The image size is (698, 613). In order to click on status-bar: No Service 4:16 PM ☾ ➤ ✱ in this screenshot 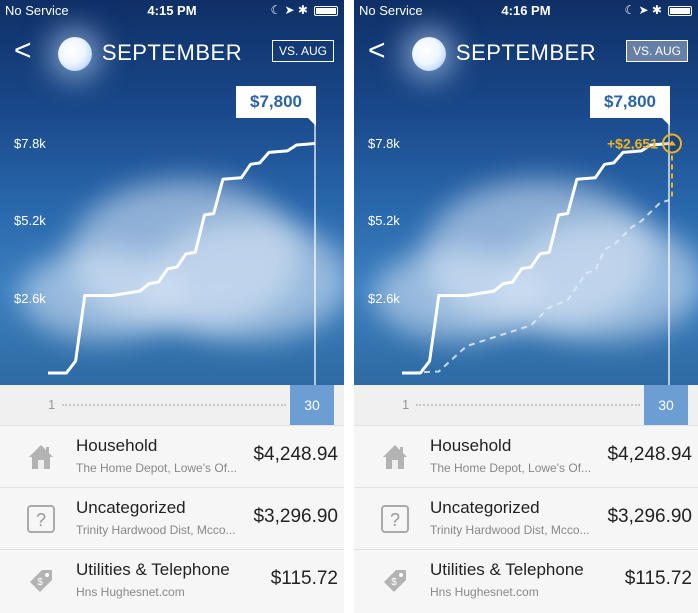, I will do `click(526, 10)`.